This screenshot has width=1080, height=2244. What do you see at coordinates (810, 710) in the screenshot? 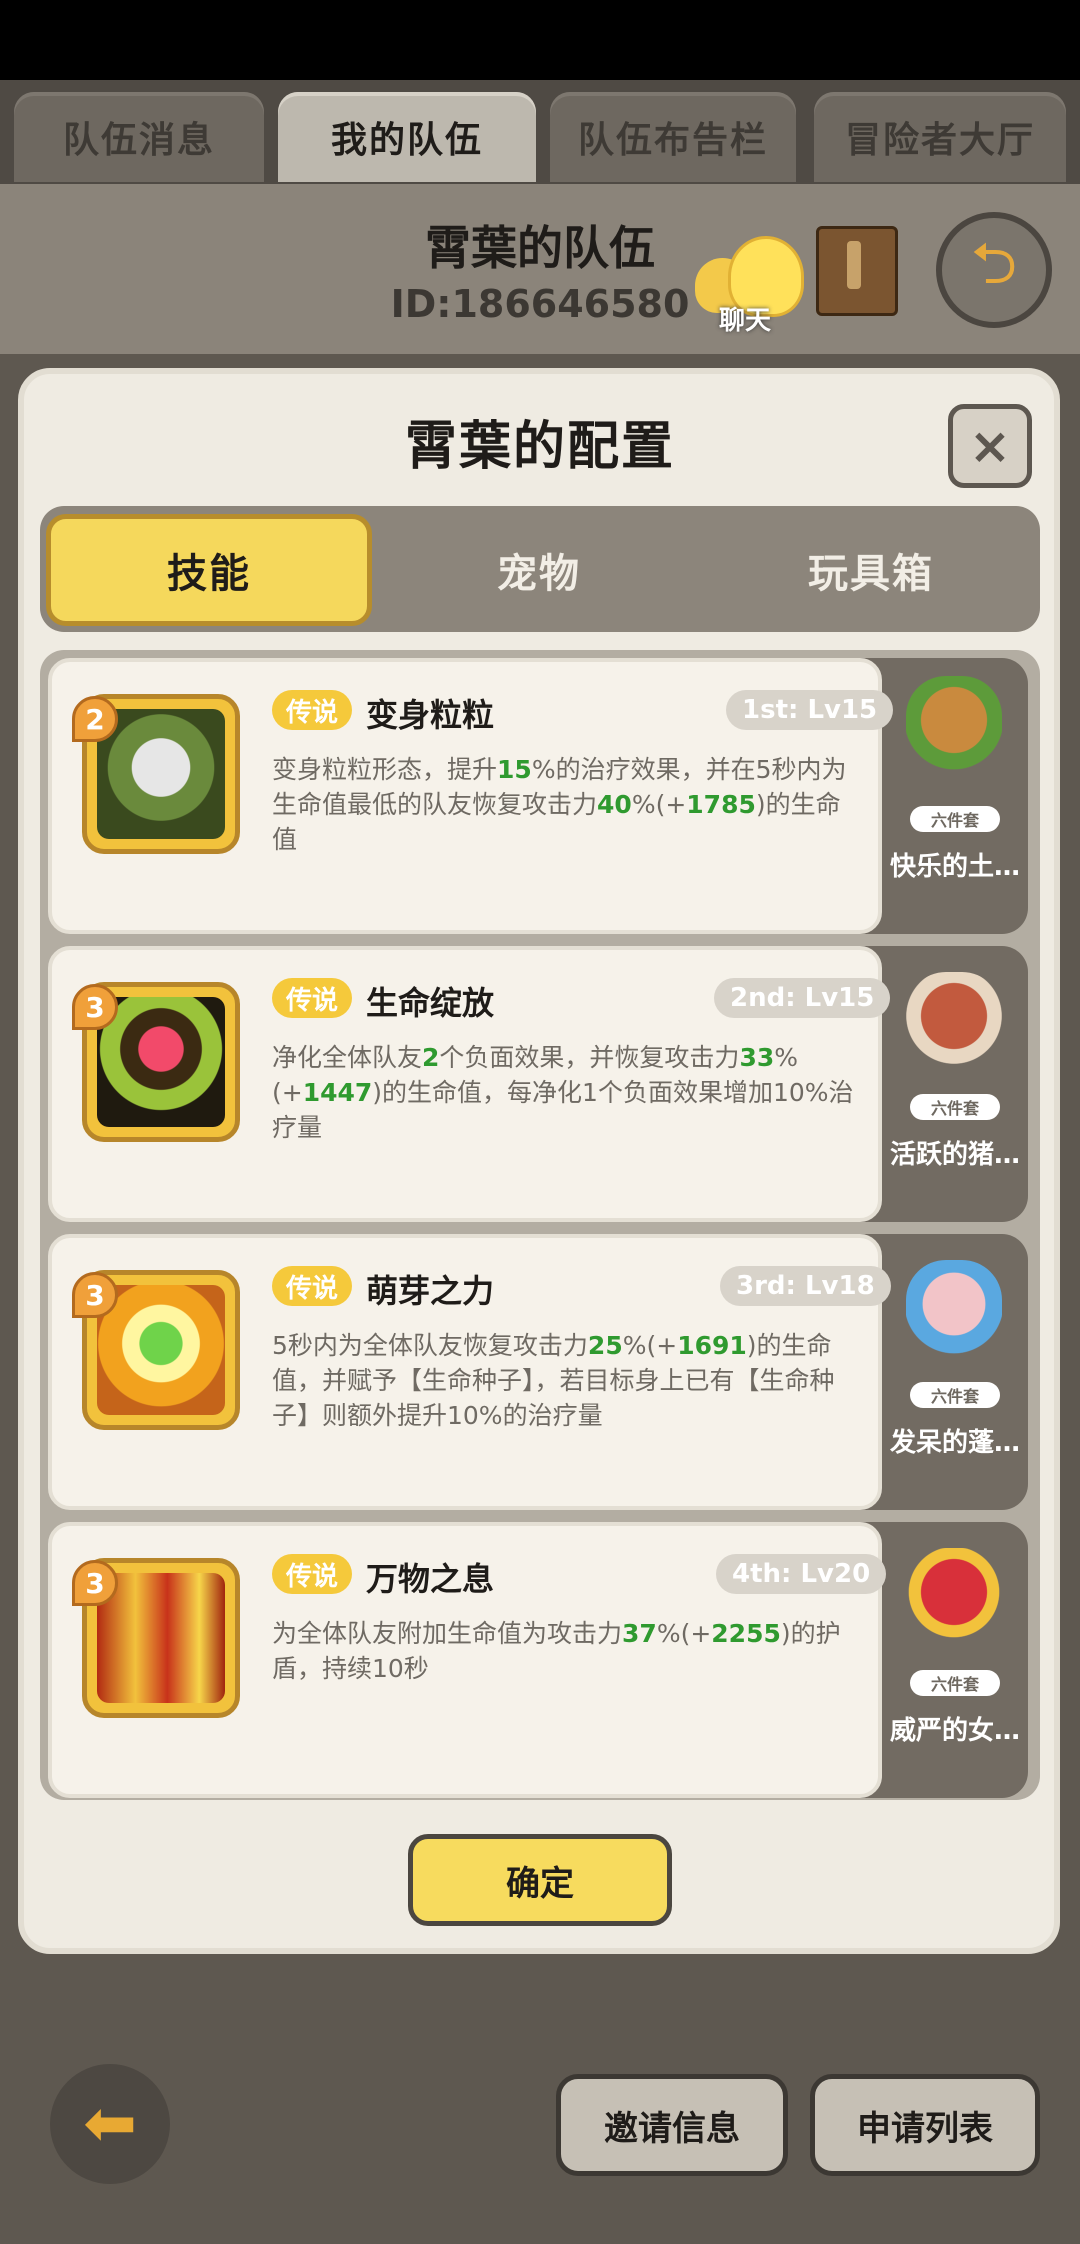
I see `skill-slot: 1st: Lv15` at bounding box center [810, 710].